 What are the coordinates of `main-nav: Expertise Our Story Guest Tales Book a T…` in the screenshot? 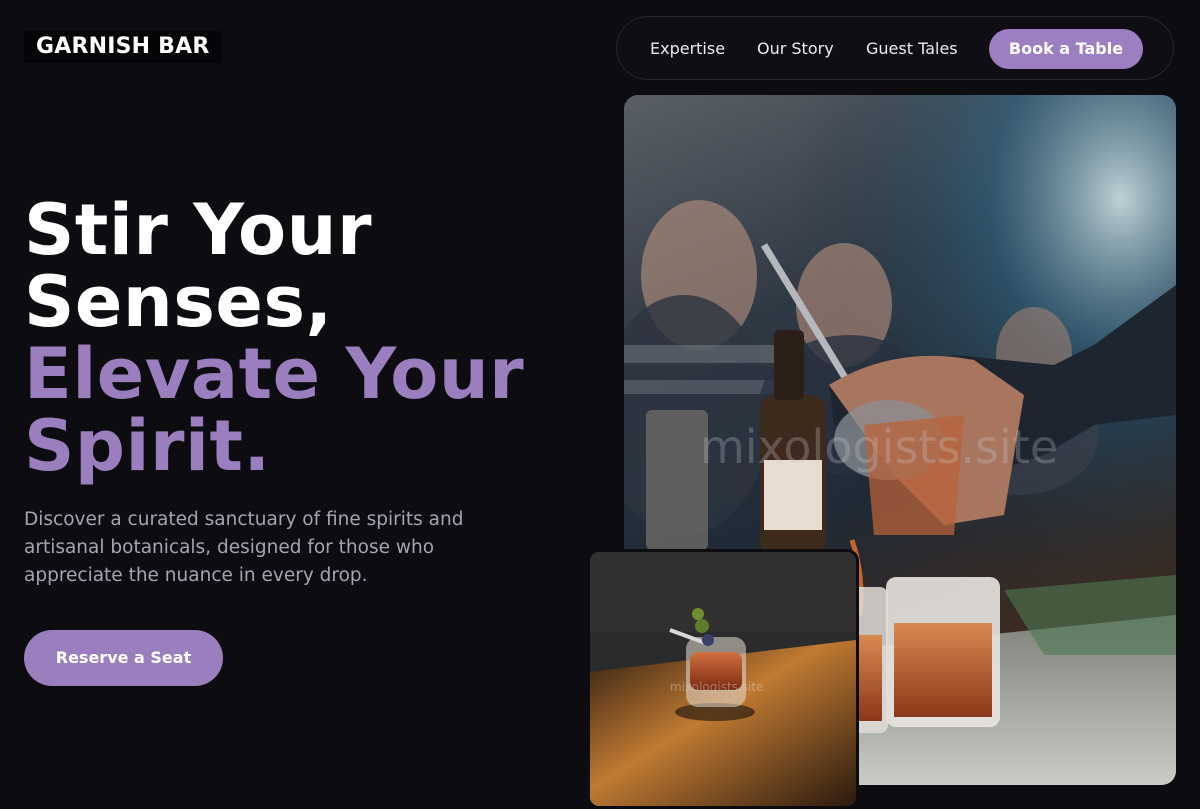 It's located at (895, 48).